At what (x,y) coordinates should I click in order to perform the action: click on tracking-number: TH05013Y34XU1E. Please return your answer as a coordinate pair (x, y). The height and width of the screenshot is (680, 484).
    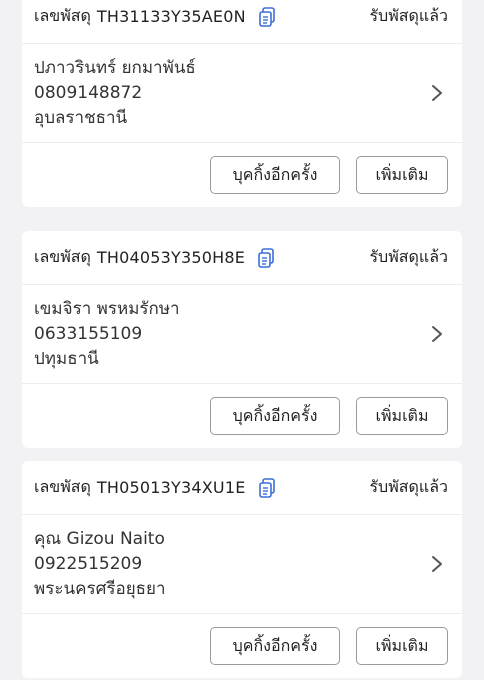
    Looking at the image, I should click on (171, 487).